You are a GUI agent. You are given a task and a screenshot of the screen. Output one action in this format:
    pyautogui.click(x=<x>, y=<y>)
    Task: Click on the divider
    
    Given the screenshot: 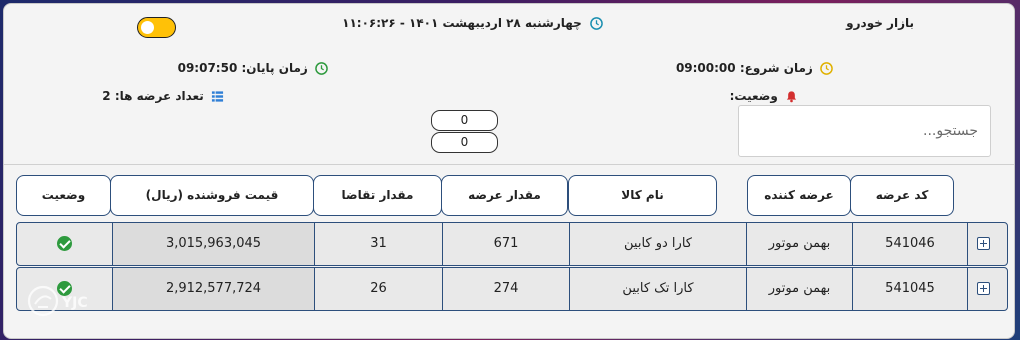 What is the action you would take?
    pyautogui.click(x=509, y=164)
    